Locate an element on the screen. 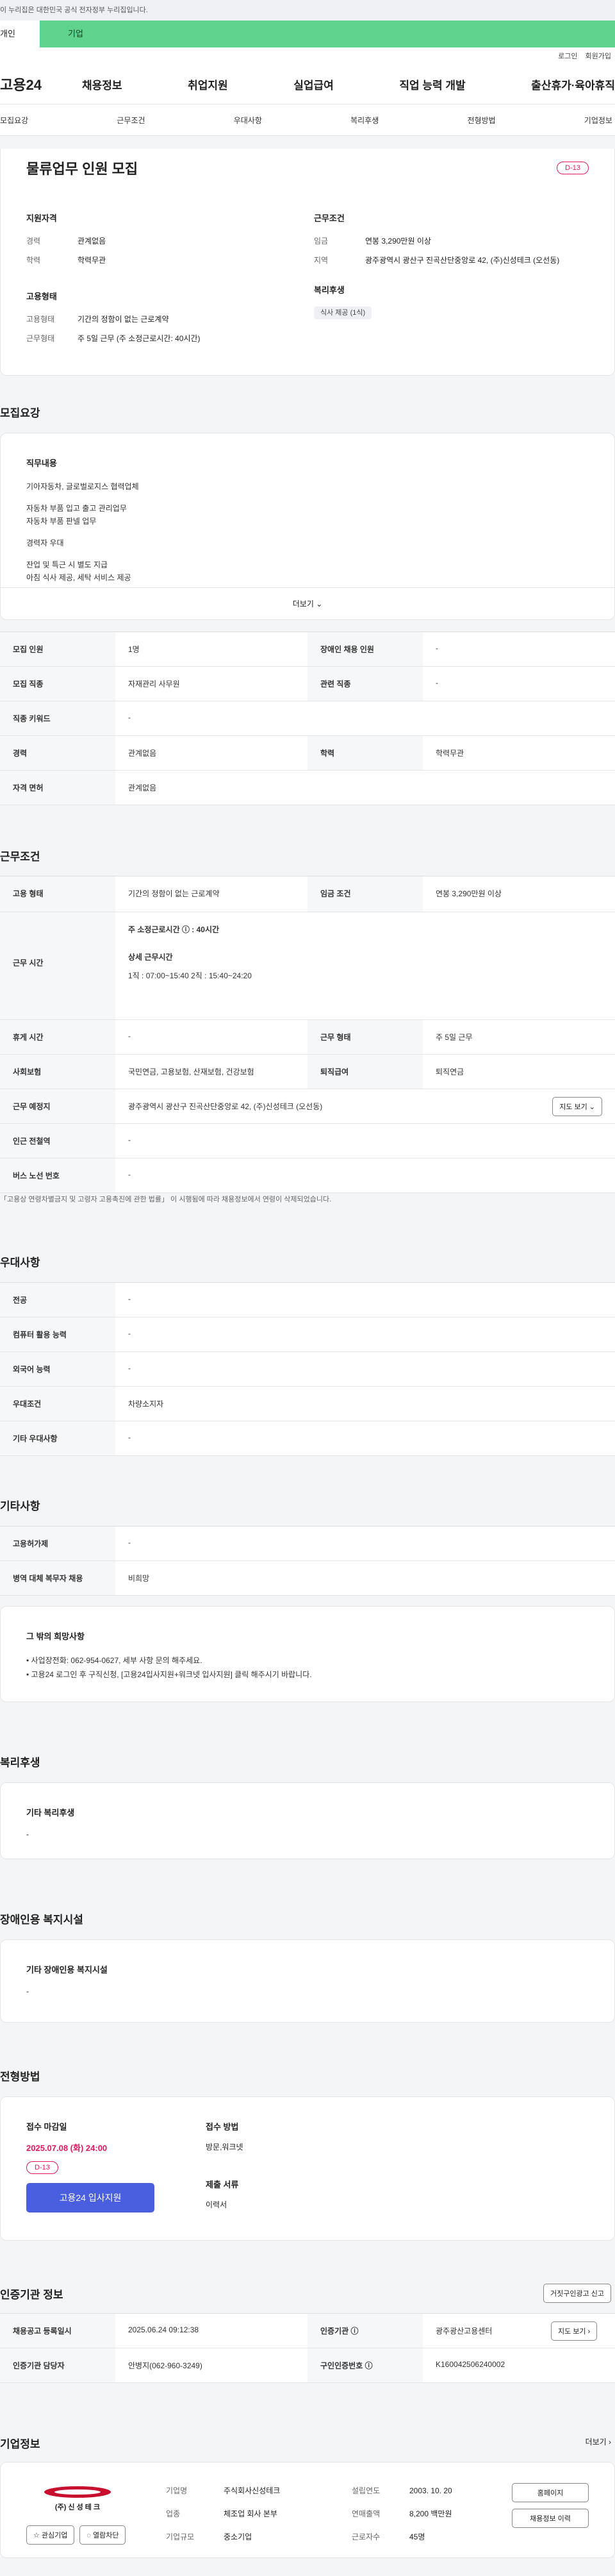 The height and width of the screenshot is (2576, 615). table-row: 모집 인원 1명 장애인 채용 인원 - is located at coordinates (307, 649).